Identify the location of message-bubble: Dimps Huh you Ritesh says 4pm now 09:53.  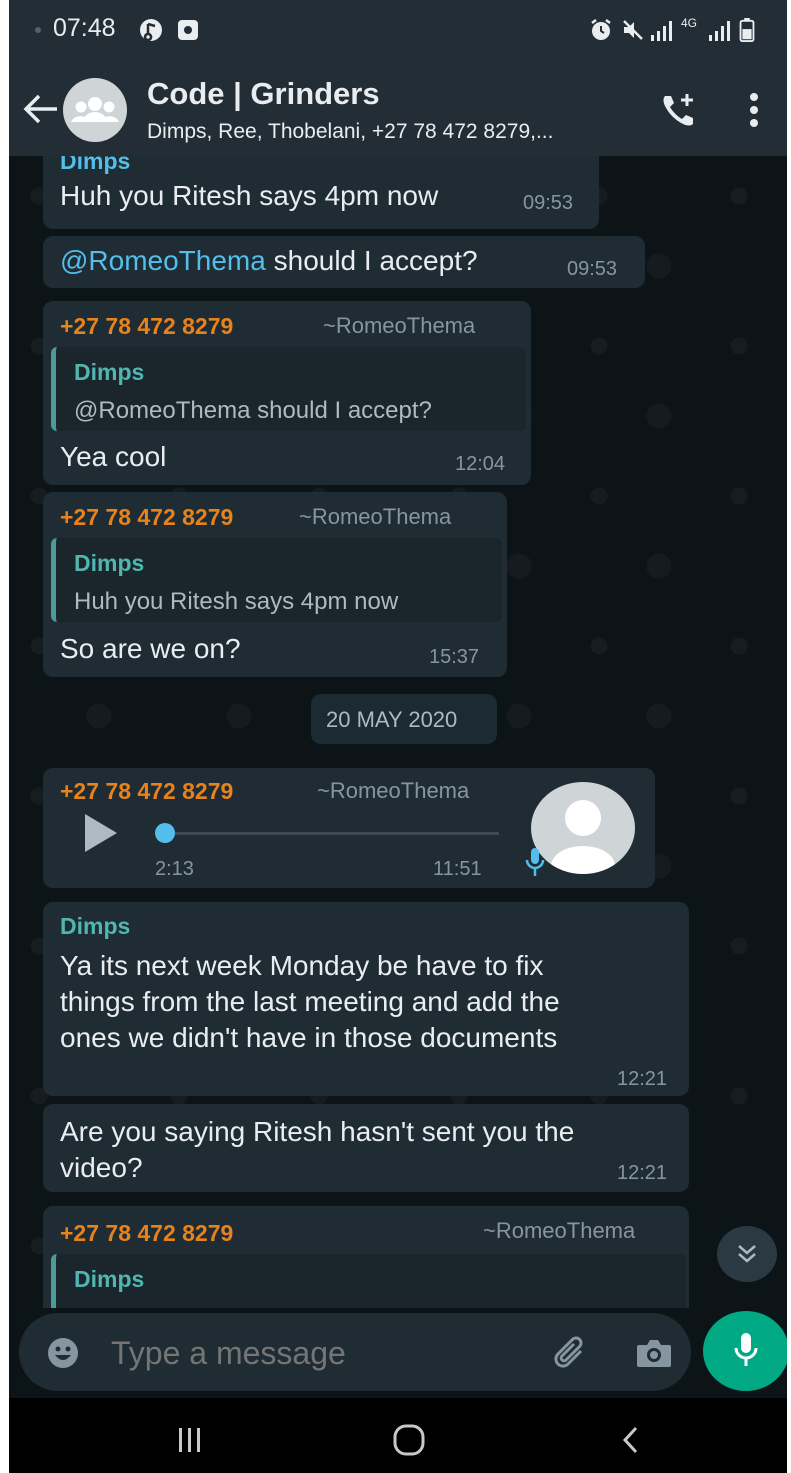
(321, 192).